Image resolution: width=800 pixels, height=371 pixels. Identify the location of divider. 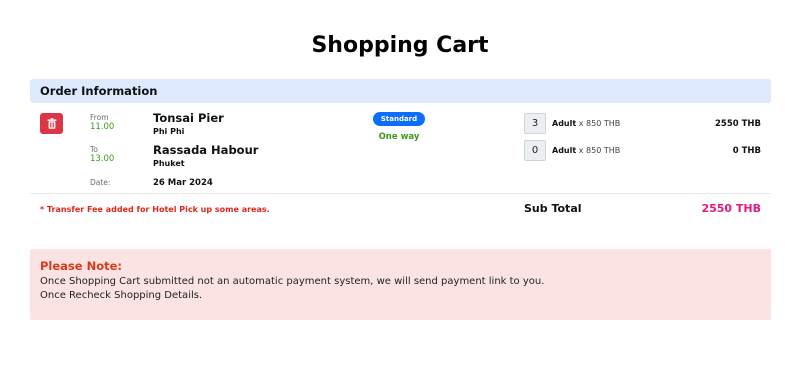
(400, 193).